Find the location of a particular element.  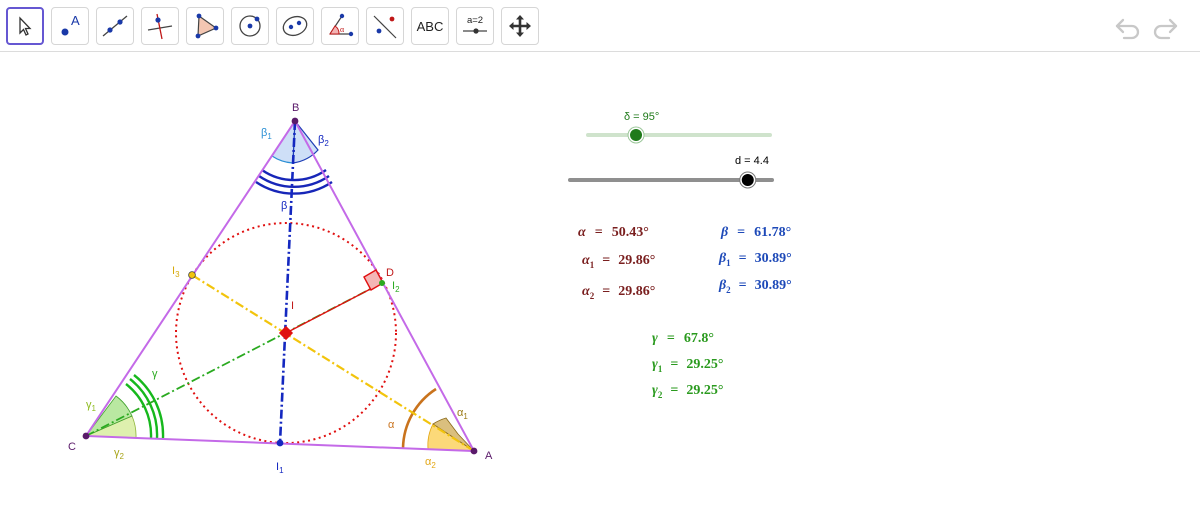

d-slider-label: d = 4.4 is located at coordinates (752, 161).